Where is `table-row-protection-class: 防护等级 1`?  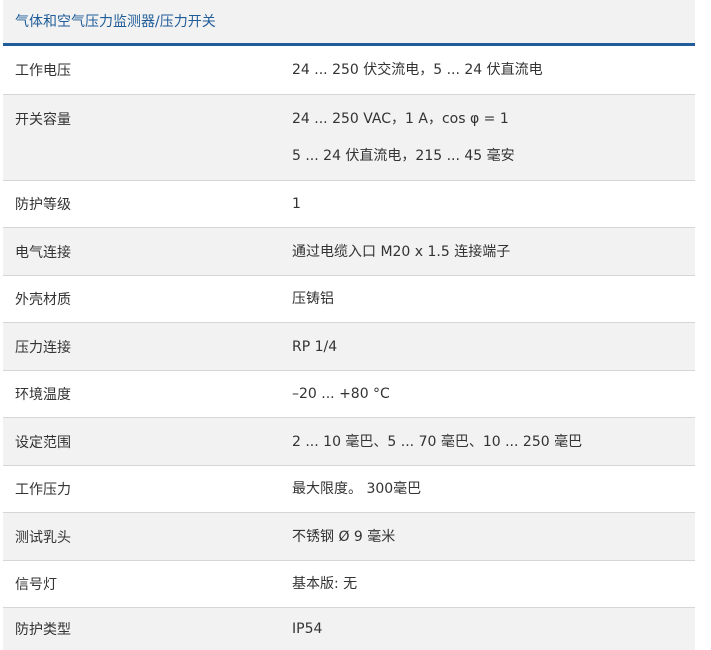 table-row-protection-class: 防护等级 1 is located at coordinates (349, 204).